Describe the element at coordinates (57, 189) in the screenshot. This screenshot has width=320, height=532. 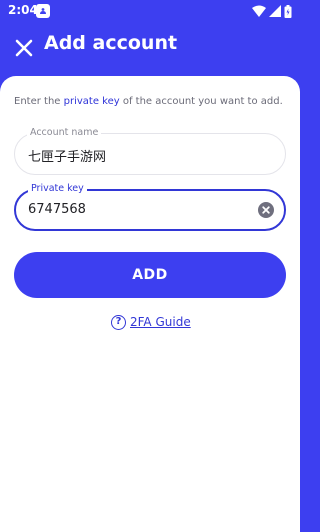
I see `private-key-label: Private key` at that location.